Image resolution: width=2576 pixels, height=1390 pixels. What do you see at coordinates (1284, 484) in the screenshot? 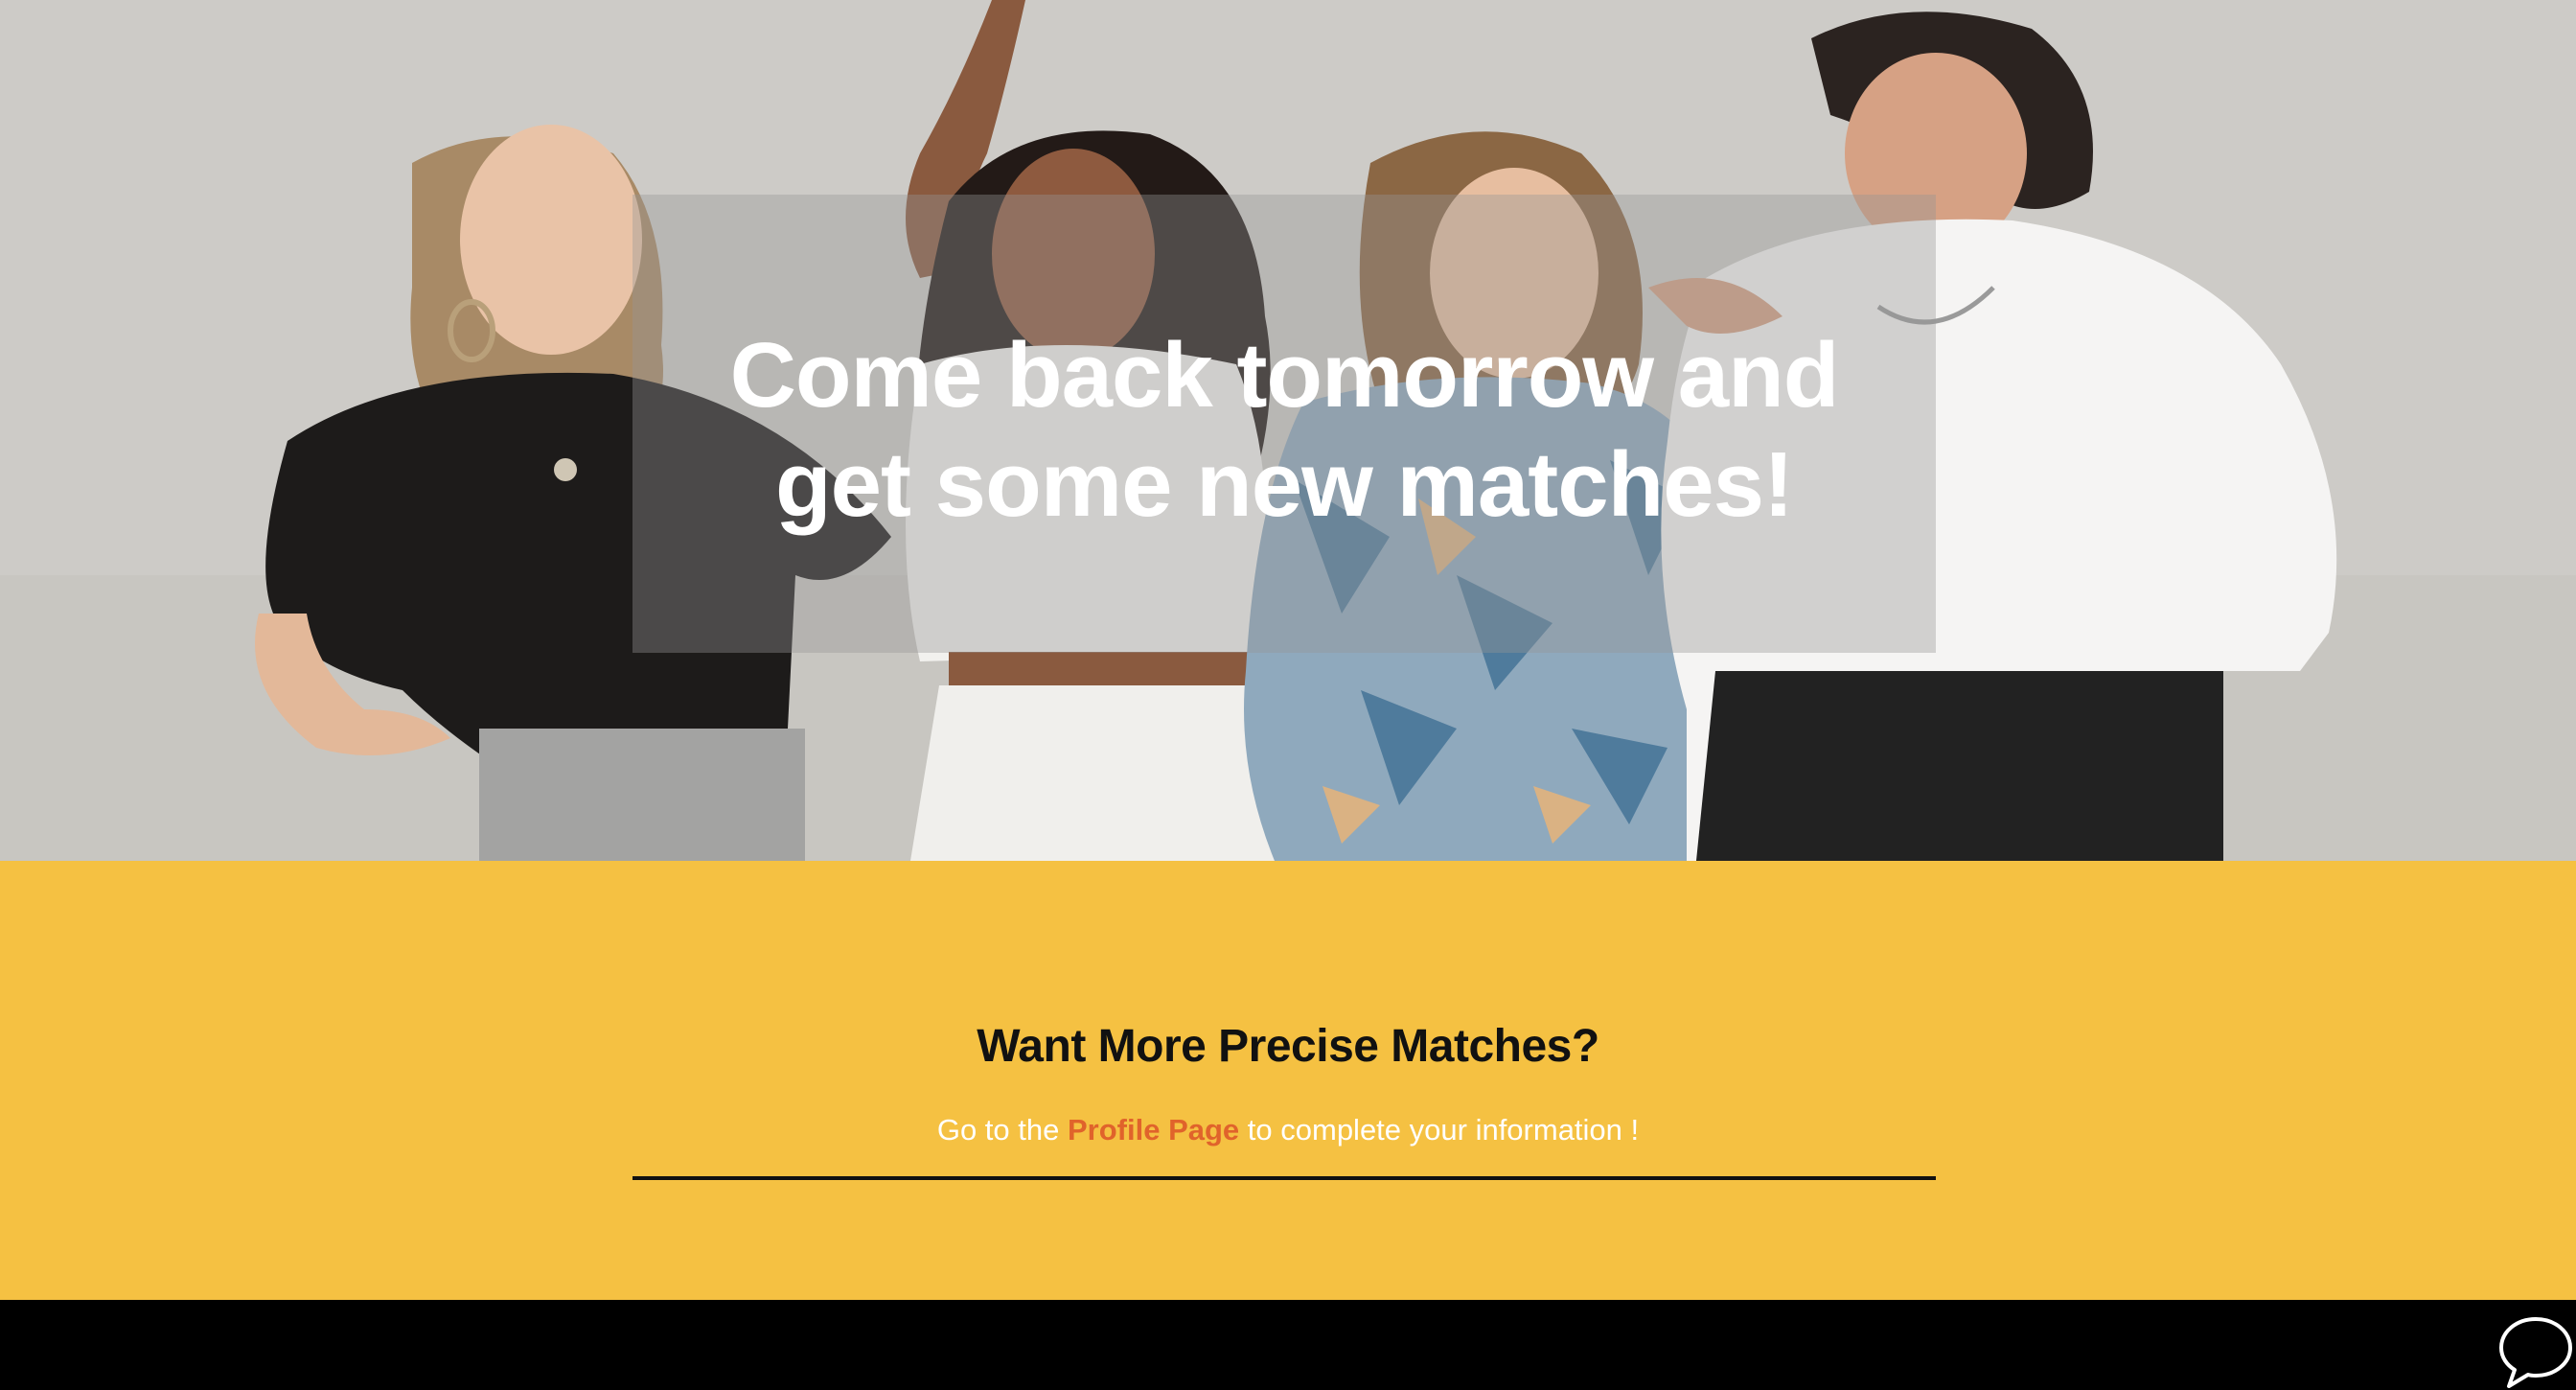
I see `hero-headline-line-2: get some new matches!` at bounding box center [1284, 484].